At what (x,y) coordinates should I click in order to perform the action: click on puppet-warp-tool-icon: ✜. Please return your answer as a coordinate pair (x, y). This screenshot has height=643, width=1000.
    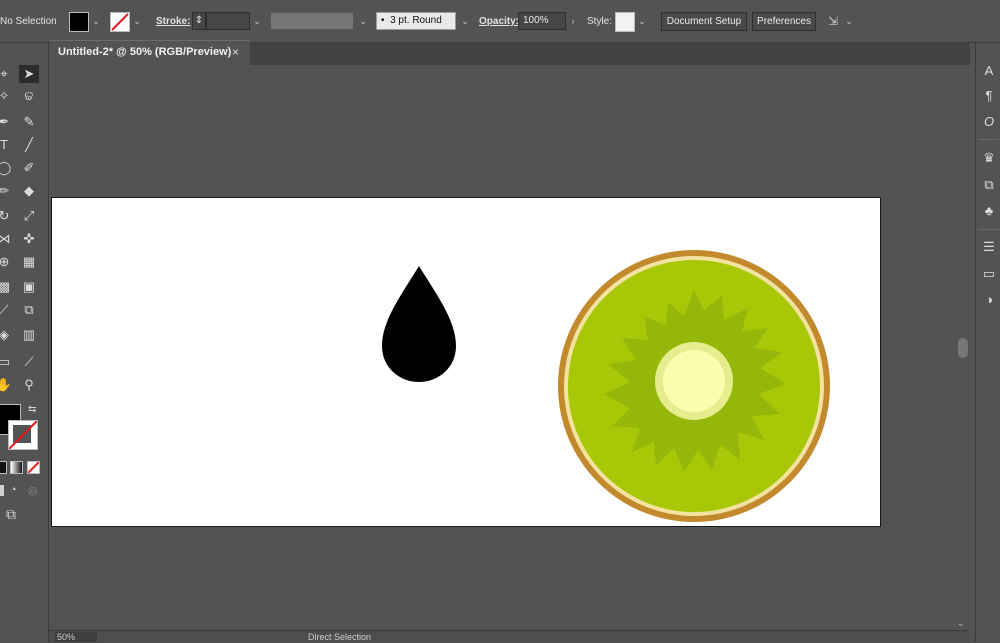
    Looking at the image, I should click on (29, 239).